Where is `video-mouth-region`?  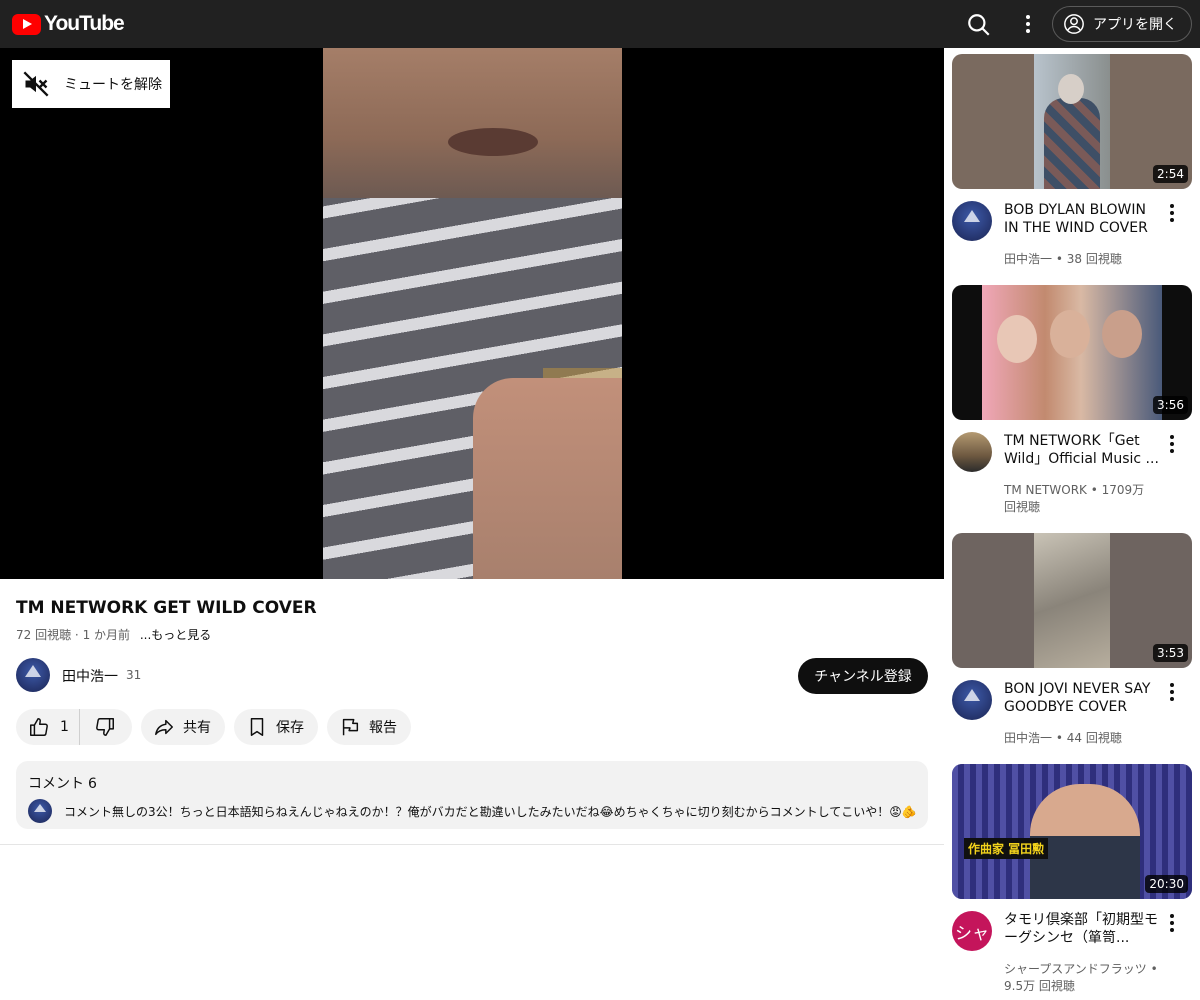
video-mouth-region is located at coordinates (493, 142).